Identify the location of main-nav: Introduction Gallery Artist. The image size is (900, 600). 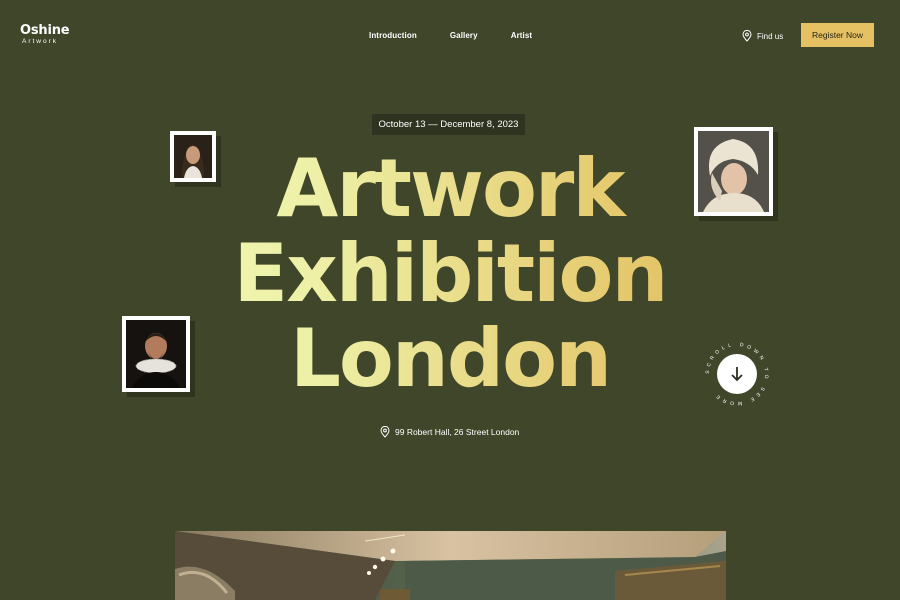
(450, 35).